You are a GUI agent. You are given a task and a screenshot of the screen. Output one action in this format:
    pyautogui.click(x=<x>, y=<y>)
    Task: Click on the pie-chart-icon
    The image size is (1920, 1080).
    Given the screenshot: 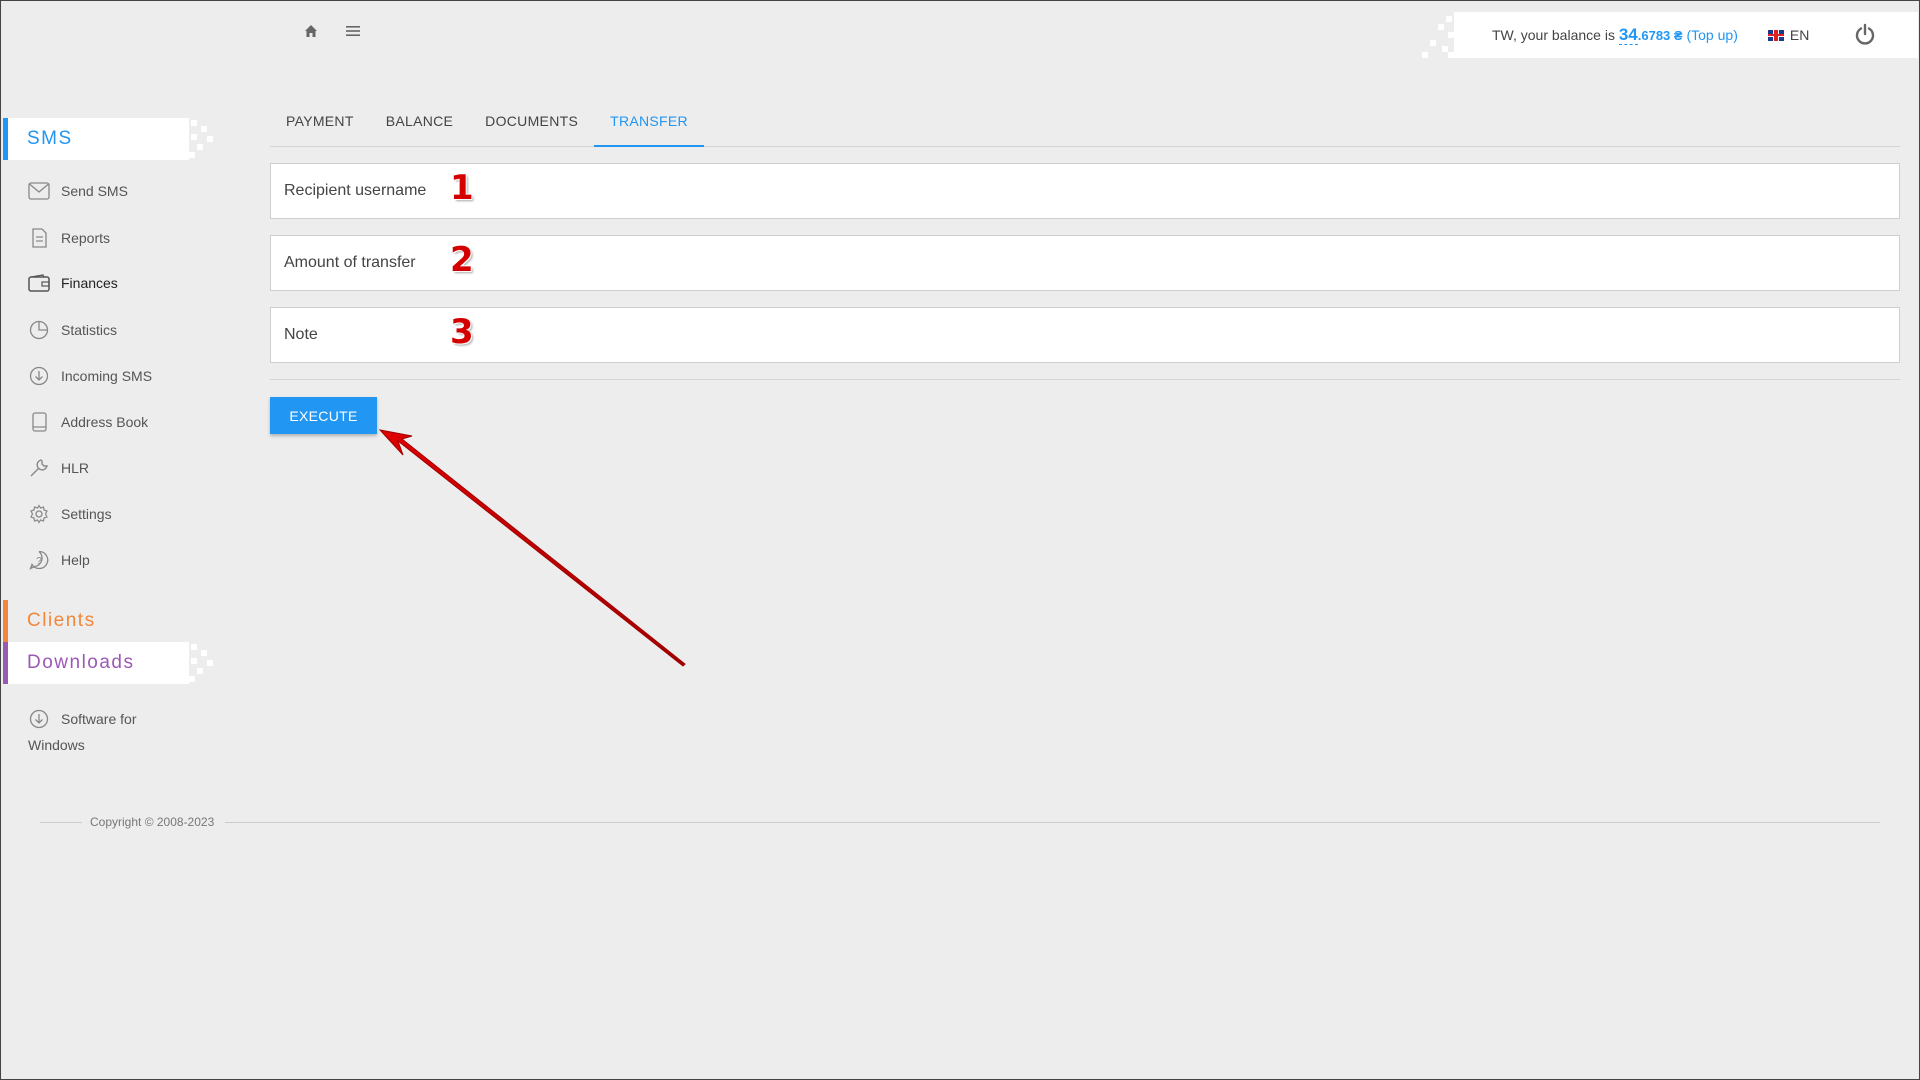 What is the action you would take?
    pyautogui.click(x=39, y=330)
    